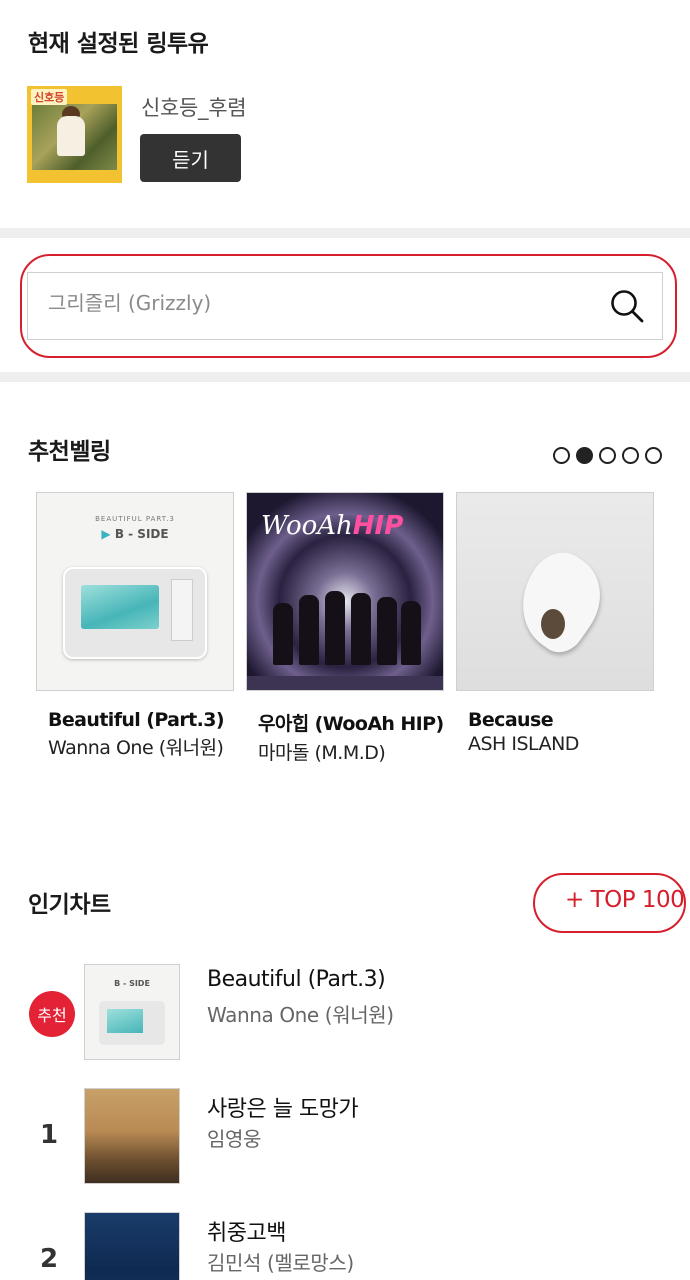  Describe the element at coordinates (49, 1259) in the screenshot. I see `chart-rank: 2` at that location.